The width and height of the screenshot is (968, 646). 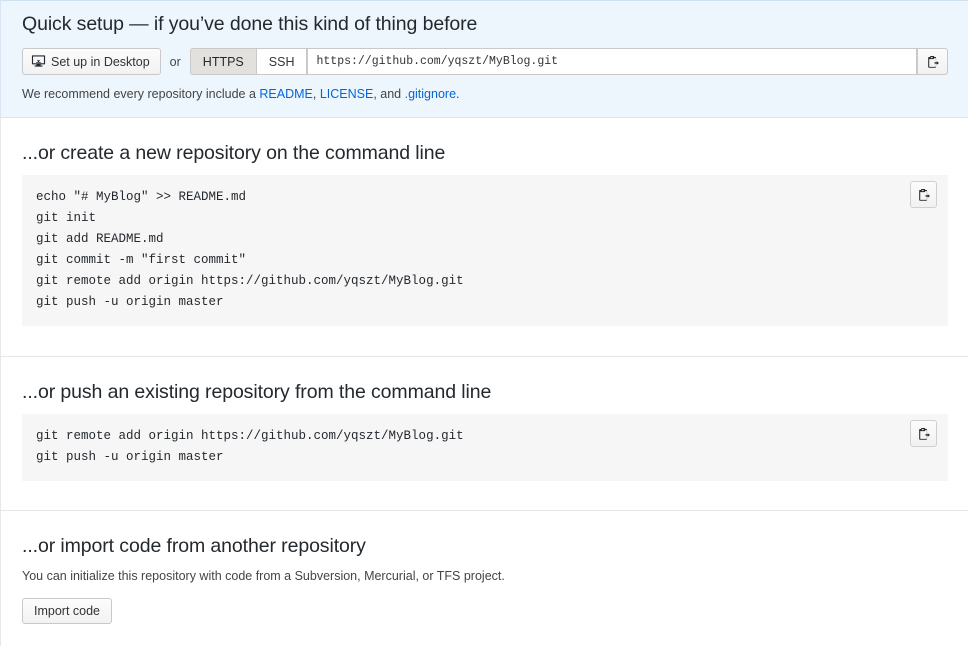 I want to click on note-sep2: , and, so click(x=389, y=94).